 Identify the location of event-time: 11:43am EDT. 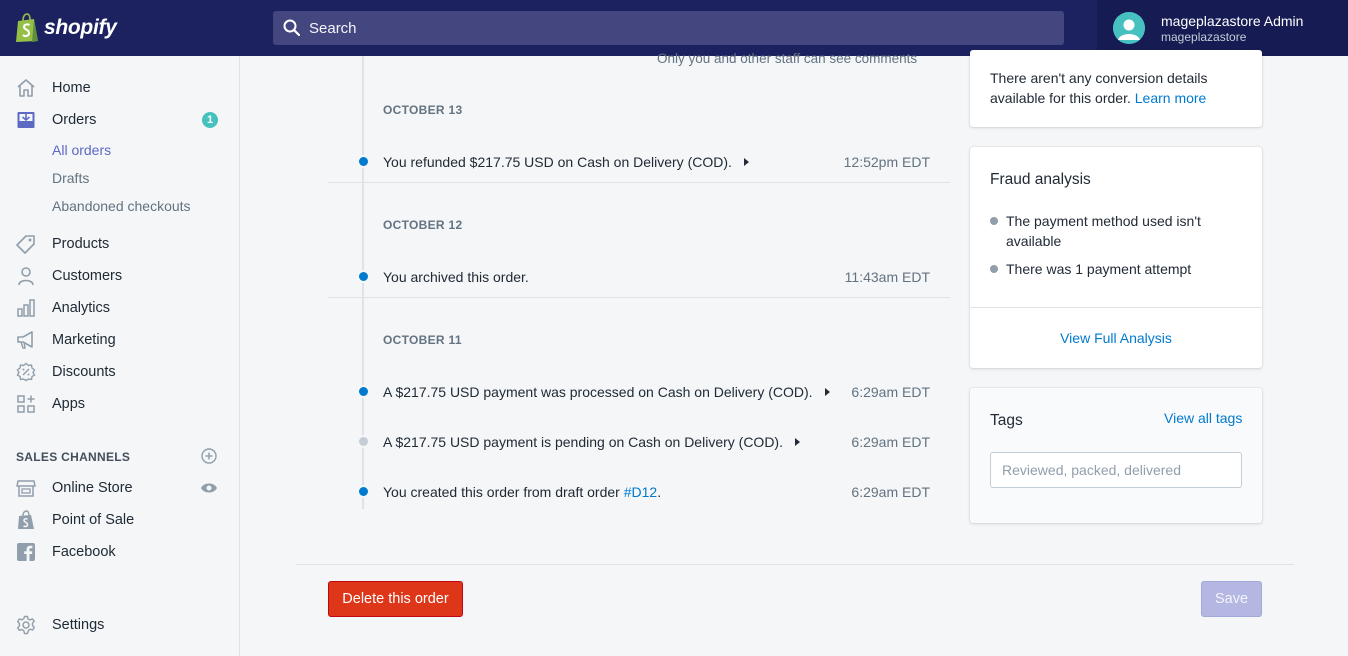
(887, 277).